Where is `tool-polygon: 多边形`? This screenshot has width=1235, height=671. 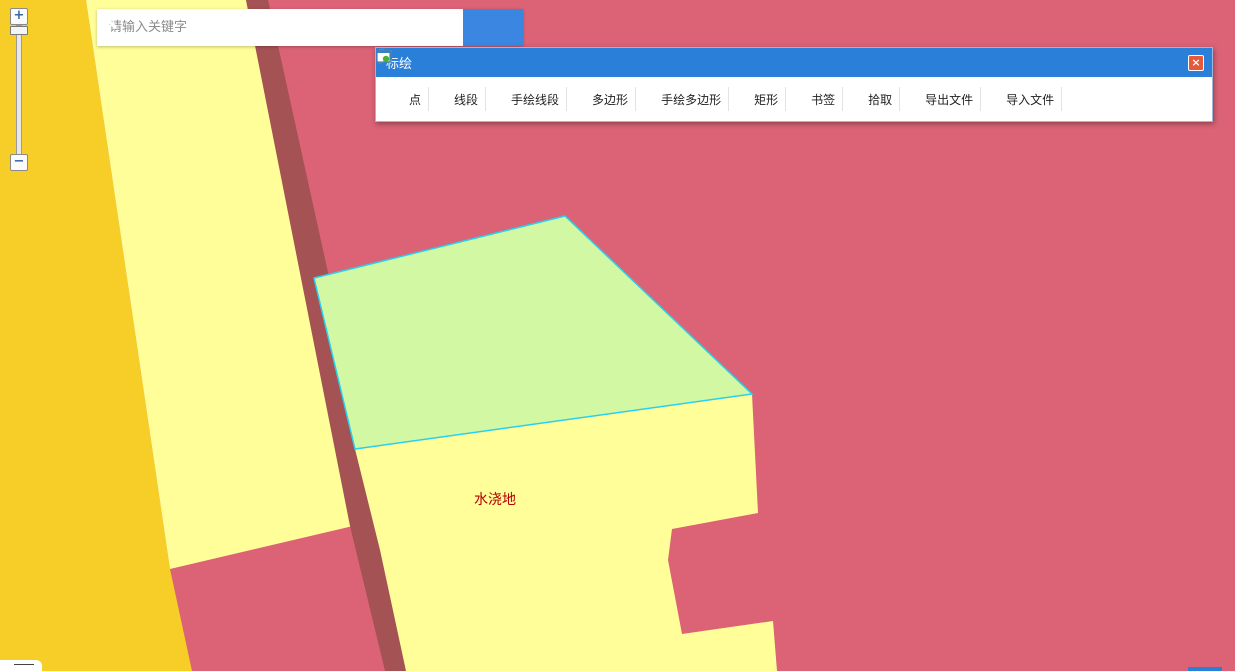
tool-polygon: 多边形 is located at coordinates (507, 80).